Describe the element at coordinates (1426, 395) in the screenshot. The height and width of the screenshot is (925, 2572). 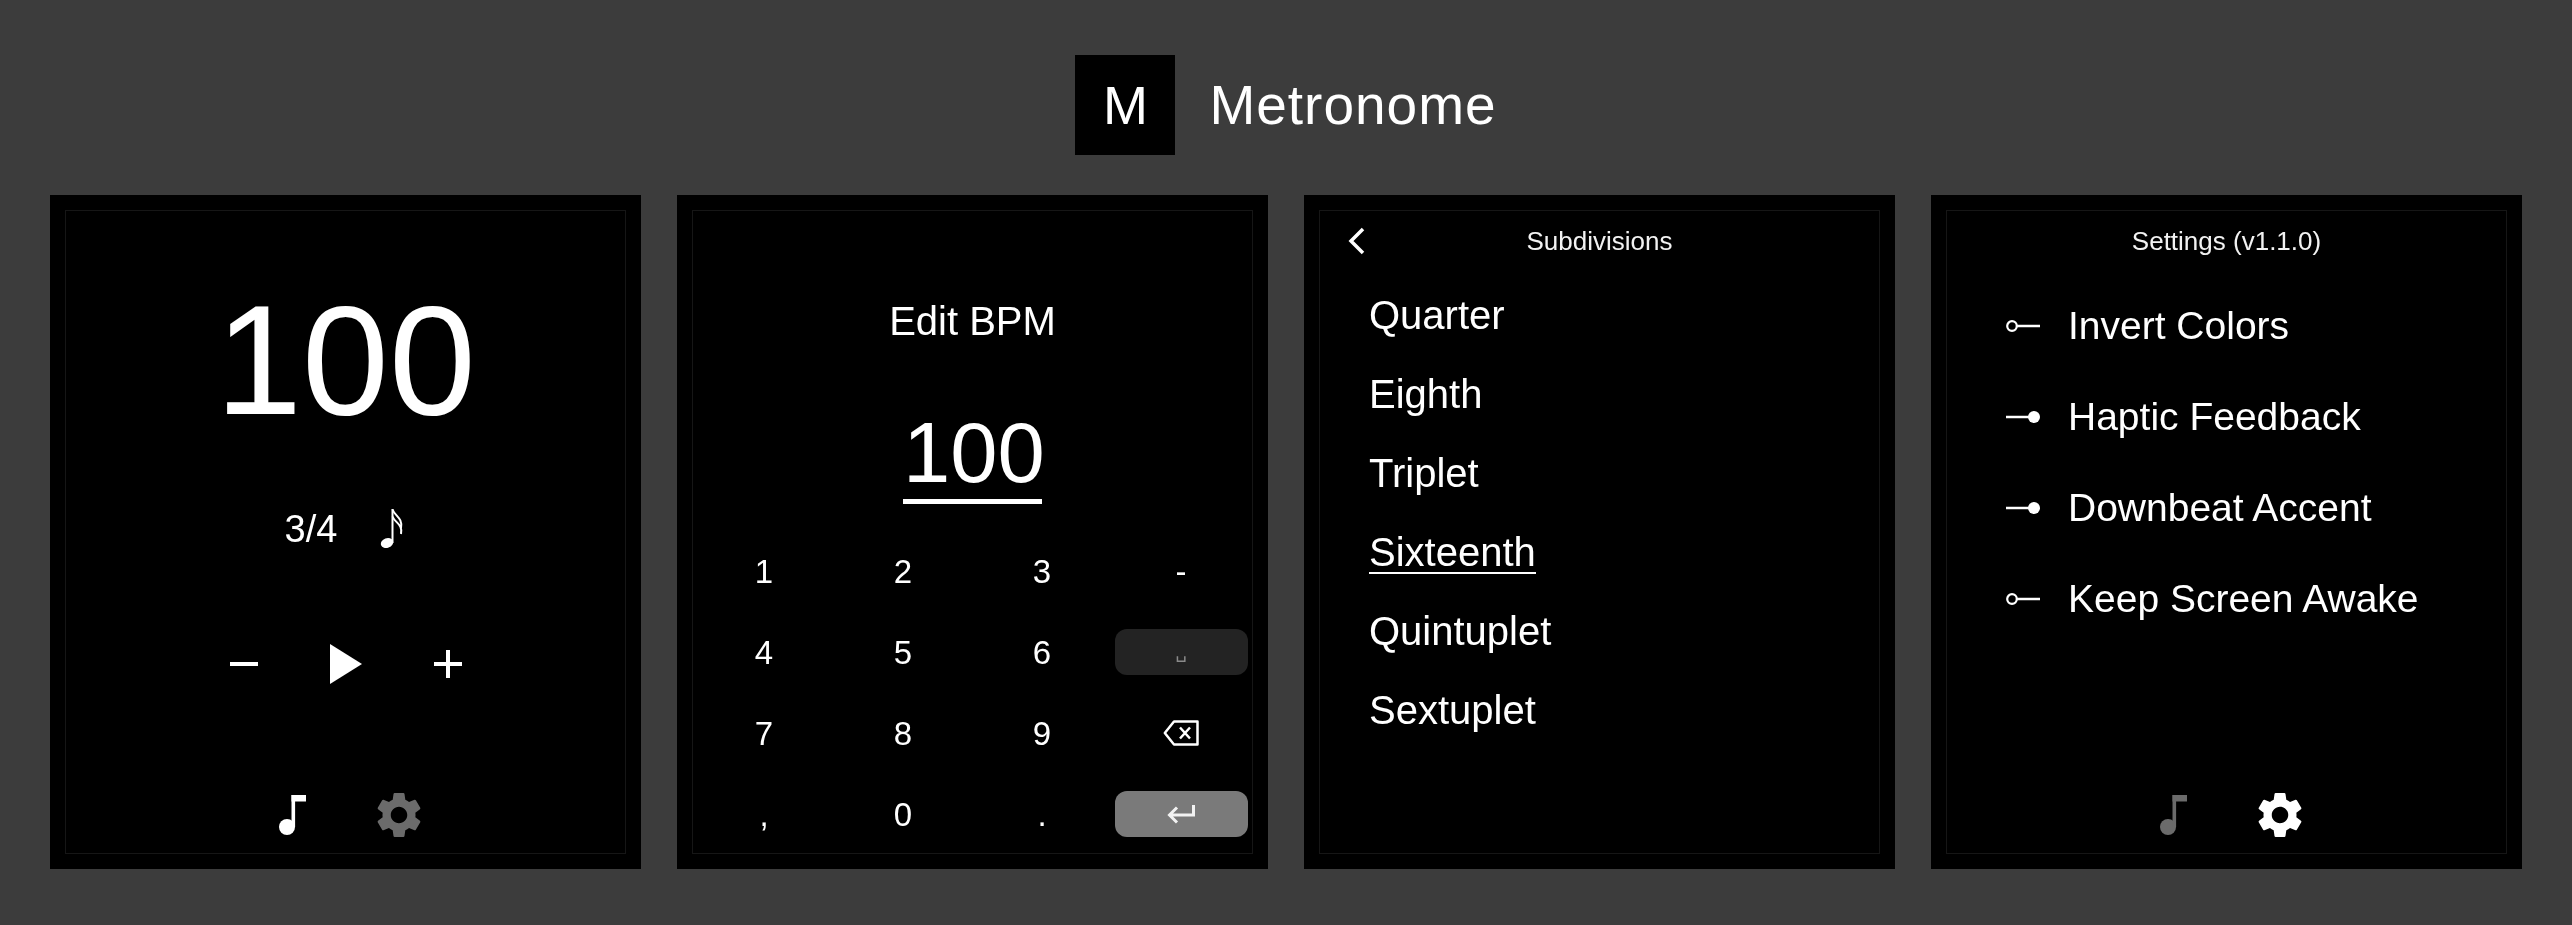
I see `subdivision-option: Eighth` at that location.